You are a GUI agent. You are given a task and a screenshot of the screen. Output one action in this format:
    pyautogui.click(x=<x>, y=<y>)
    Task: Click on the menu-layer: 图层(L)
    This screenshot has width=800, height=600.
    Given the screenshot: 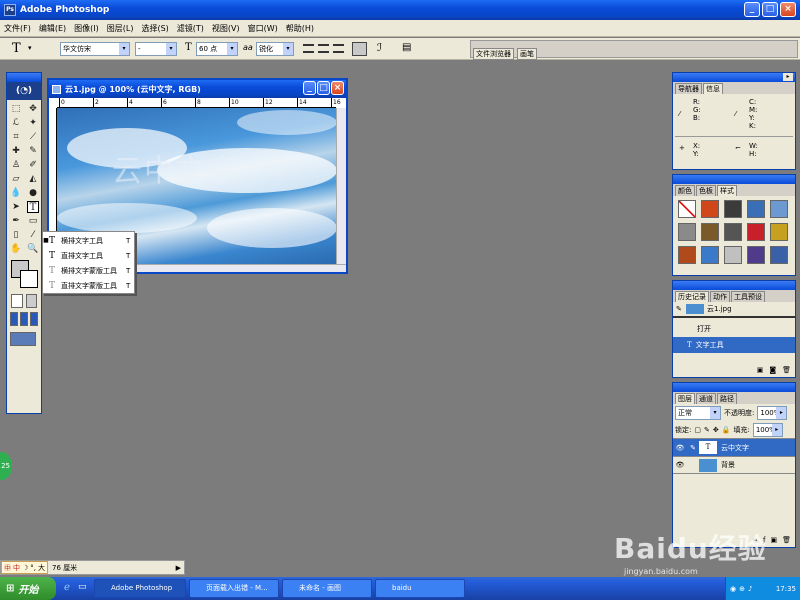 What is the action you would take?
    pyautogui.click(x=120, y=28)
    